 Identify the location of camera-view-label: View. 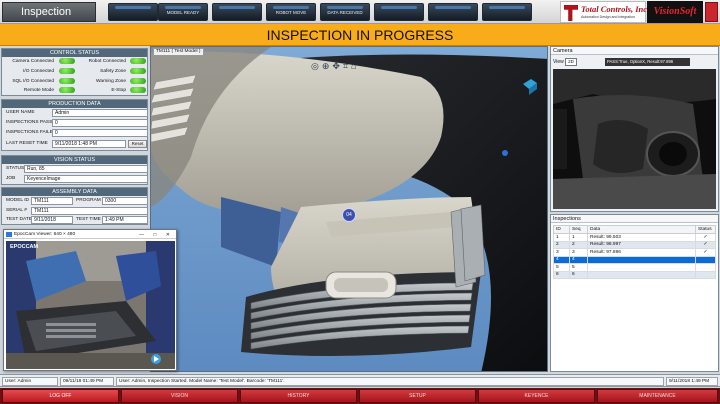
(558, 62).